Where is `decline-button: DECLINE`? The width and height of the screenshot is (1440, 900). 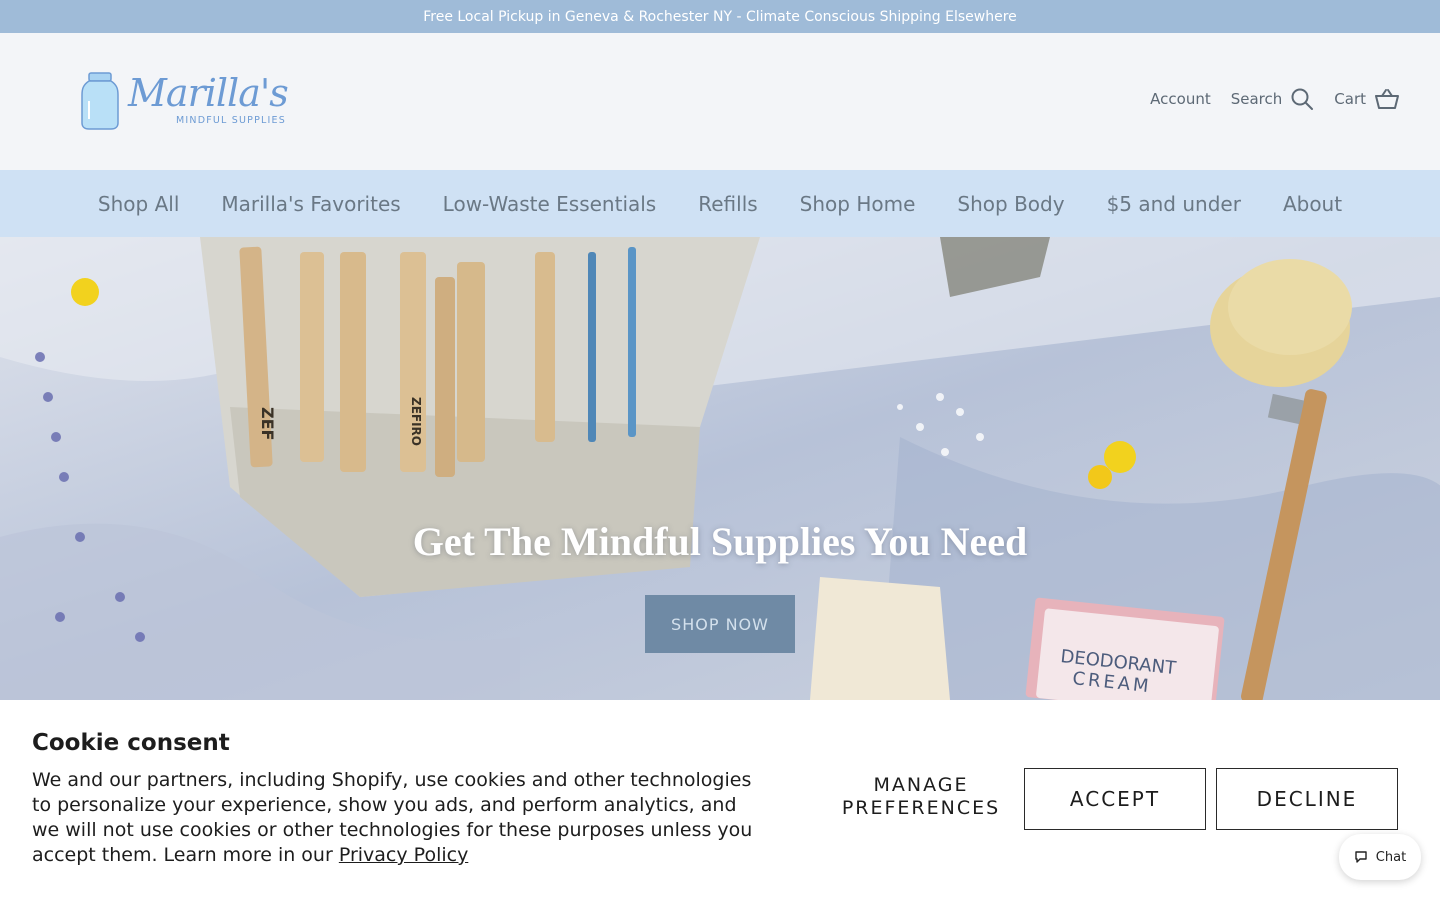
decline-button: DECLINE is located at coordinates (1307, 799).